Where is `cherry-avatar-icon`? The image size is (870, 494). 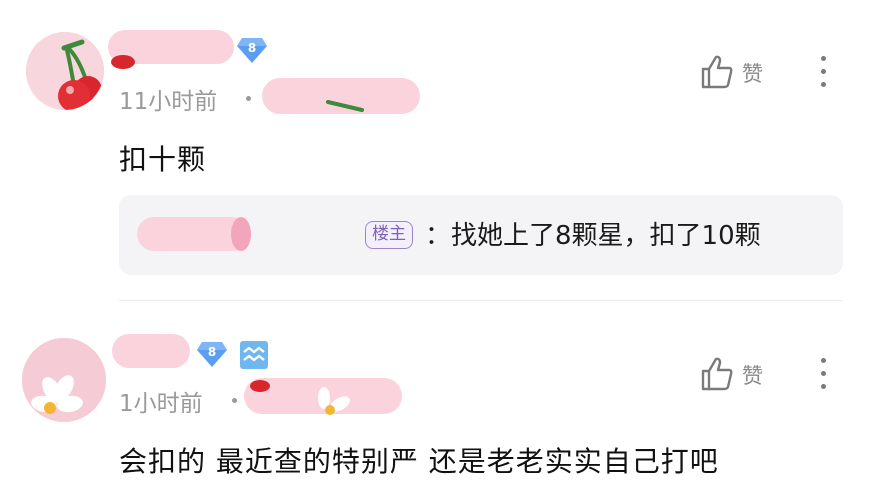
cherry-avatar-icon is located at coordinates (65, 71).